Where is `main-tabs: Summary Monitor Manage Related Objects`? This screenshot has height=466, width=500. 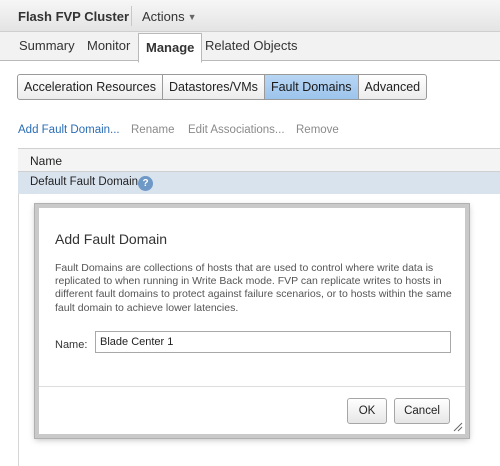
main-tabs: Summary Monitor Manage Related Objects is located at coordinates (250, 47).